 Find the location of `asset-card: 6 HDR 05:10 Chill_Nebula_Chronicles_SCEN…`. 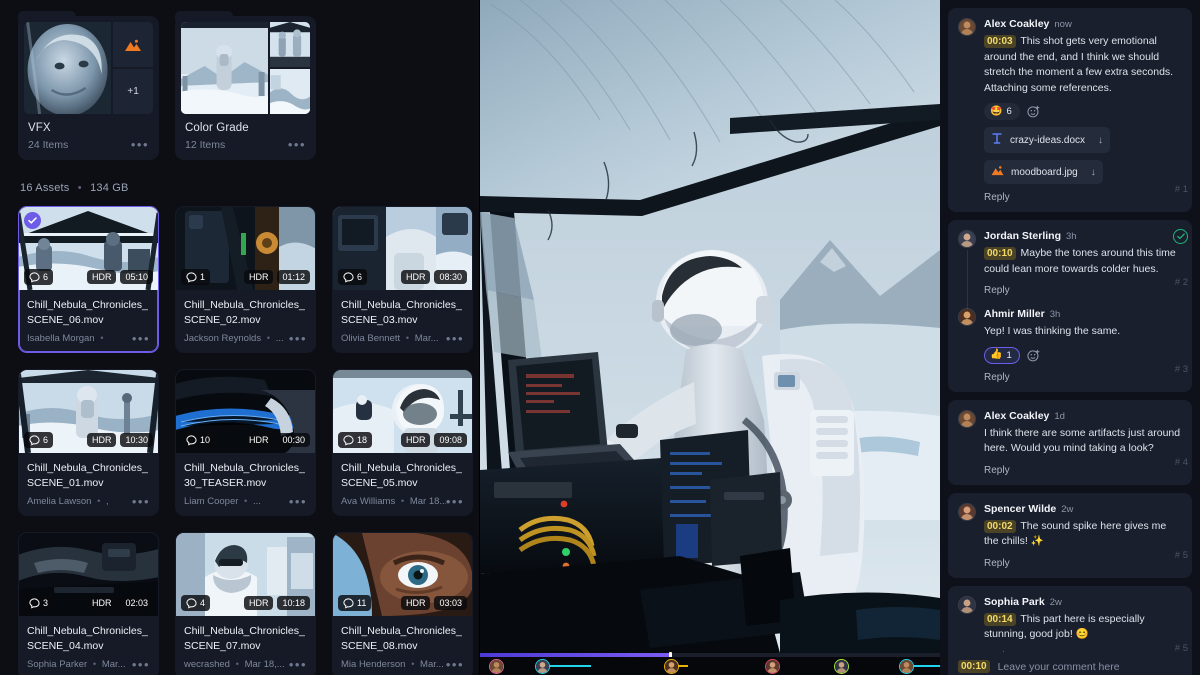

asset-card: 6 HDR 05:10 Chill_Nebula_Chronicles_SCEN… is located at coordinates (88, 279).